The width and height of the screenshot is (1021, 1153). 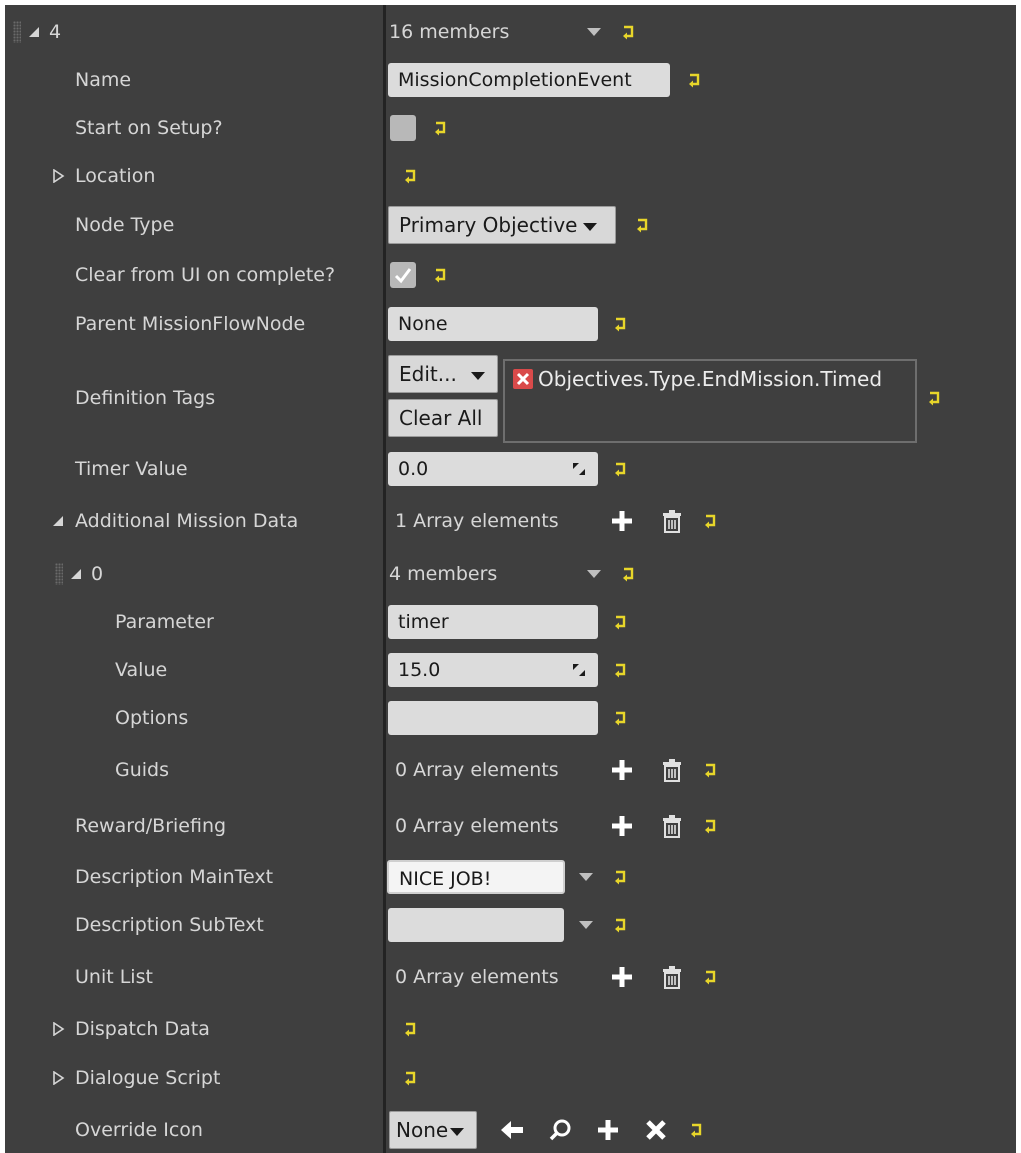 I want to click on close-icon, so click(x=656, y=1130).